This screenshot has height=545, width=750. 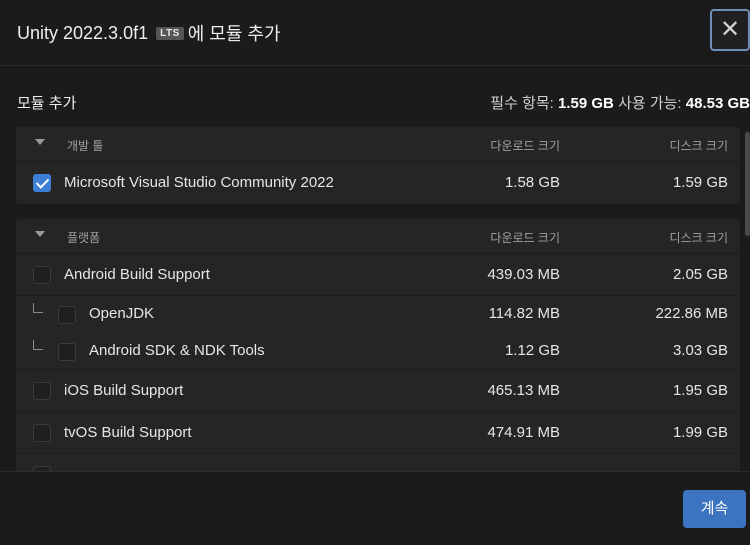 What do you see at coordinates (586, 103) in the screenshot?
I see `required-value: 1.59 GB` at bounding box center [586, 103].